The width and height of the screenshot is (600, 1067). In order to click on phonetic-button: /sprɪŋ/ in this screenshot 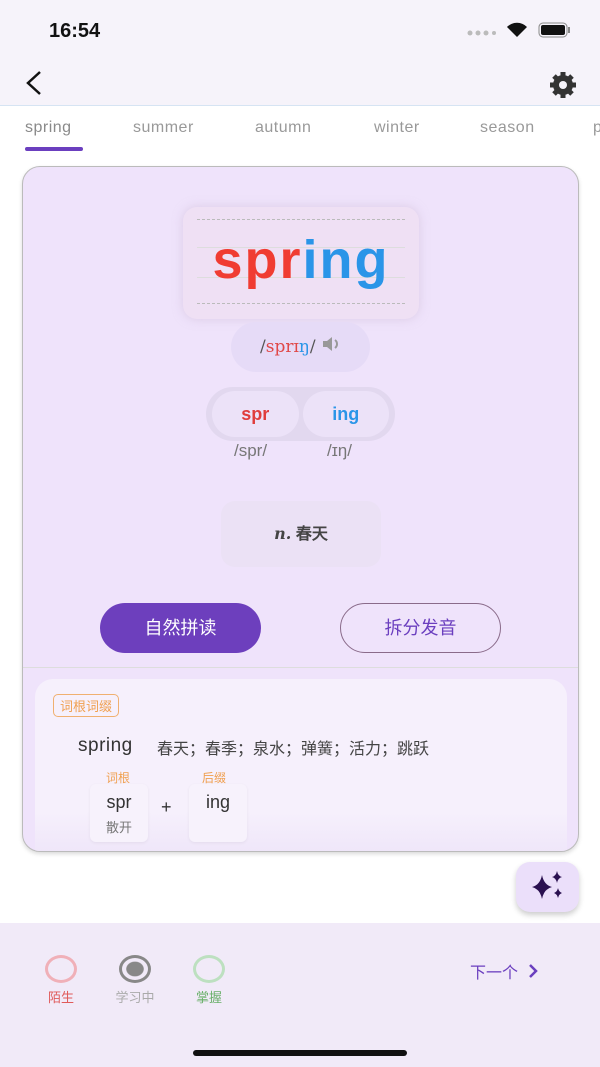, I will do `click(300, 347)`.